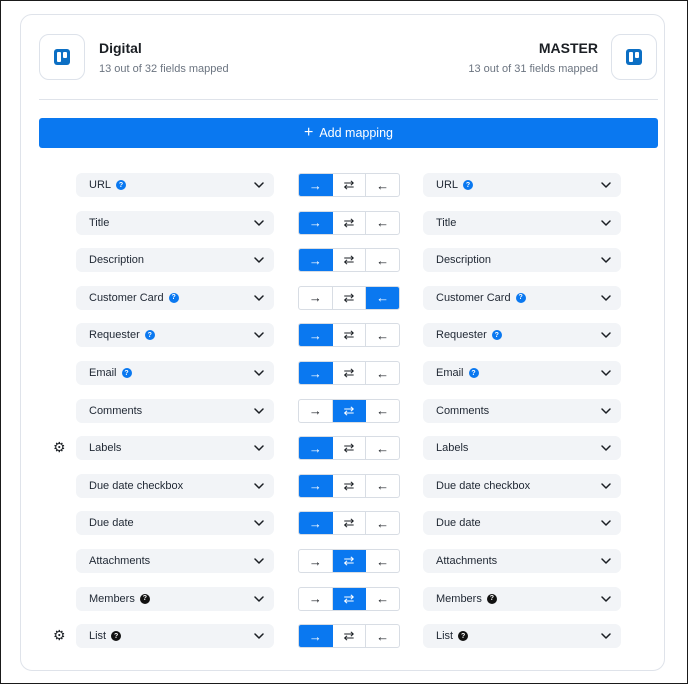 The image size is (688, 684). Describe the element at coordinates (175, 485) in the screenshot. I see `left-field-select: Due date checkbox` at that location.